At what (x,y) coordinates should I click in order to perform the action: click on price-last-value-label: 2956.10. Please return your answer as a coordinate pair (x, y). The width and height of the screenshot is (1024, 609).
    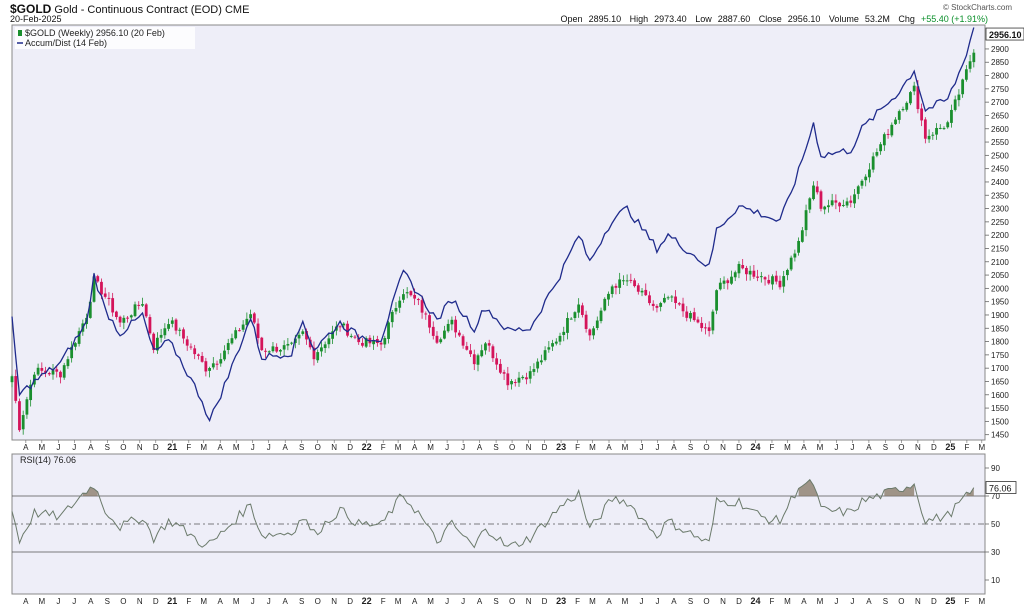
    Looking at the image, I should click on (1005, 35).